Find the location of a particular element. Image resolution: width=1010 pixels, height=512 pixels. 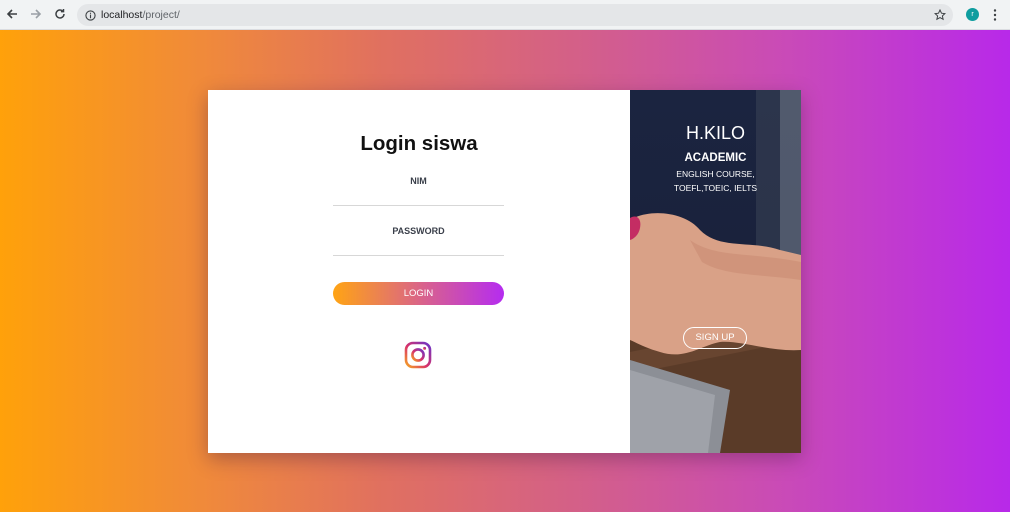

course-list: ENGLISH COURSE, TOEFL,TOEIC, IELTS is located at coordinates (715, 181).